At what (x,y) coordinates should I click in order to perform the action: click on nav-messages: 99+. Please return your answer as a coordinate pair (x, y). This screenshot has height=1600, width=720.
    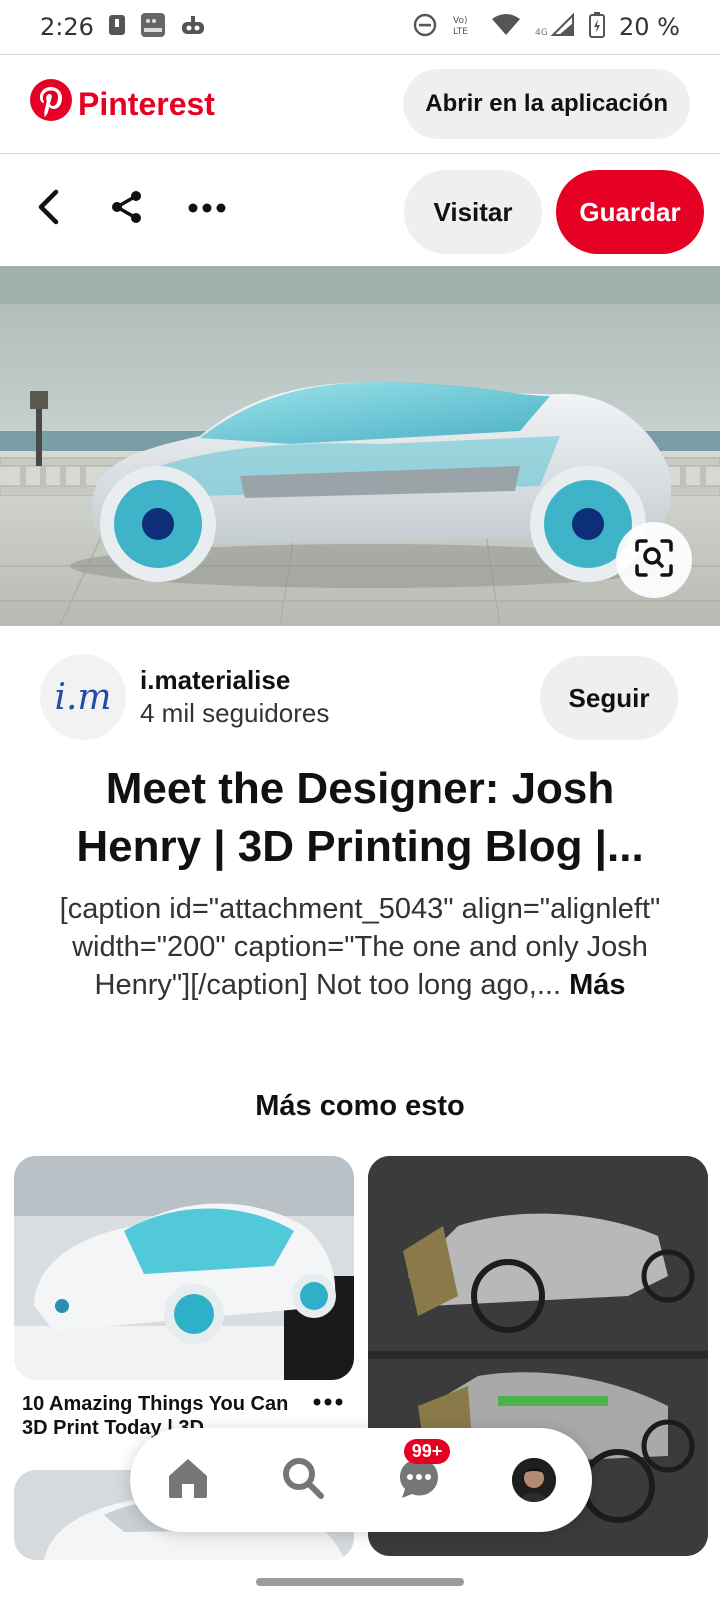
    Looking at the image, I should click on (419, 1477).